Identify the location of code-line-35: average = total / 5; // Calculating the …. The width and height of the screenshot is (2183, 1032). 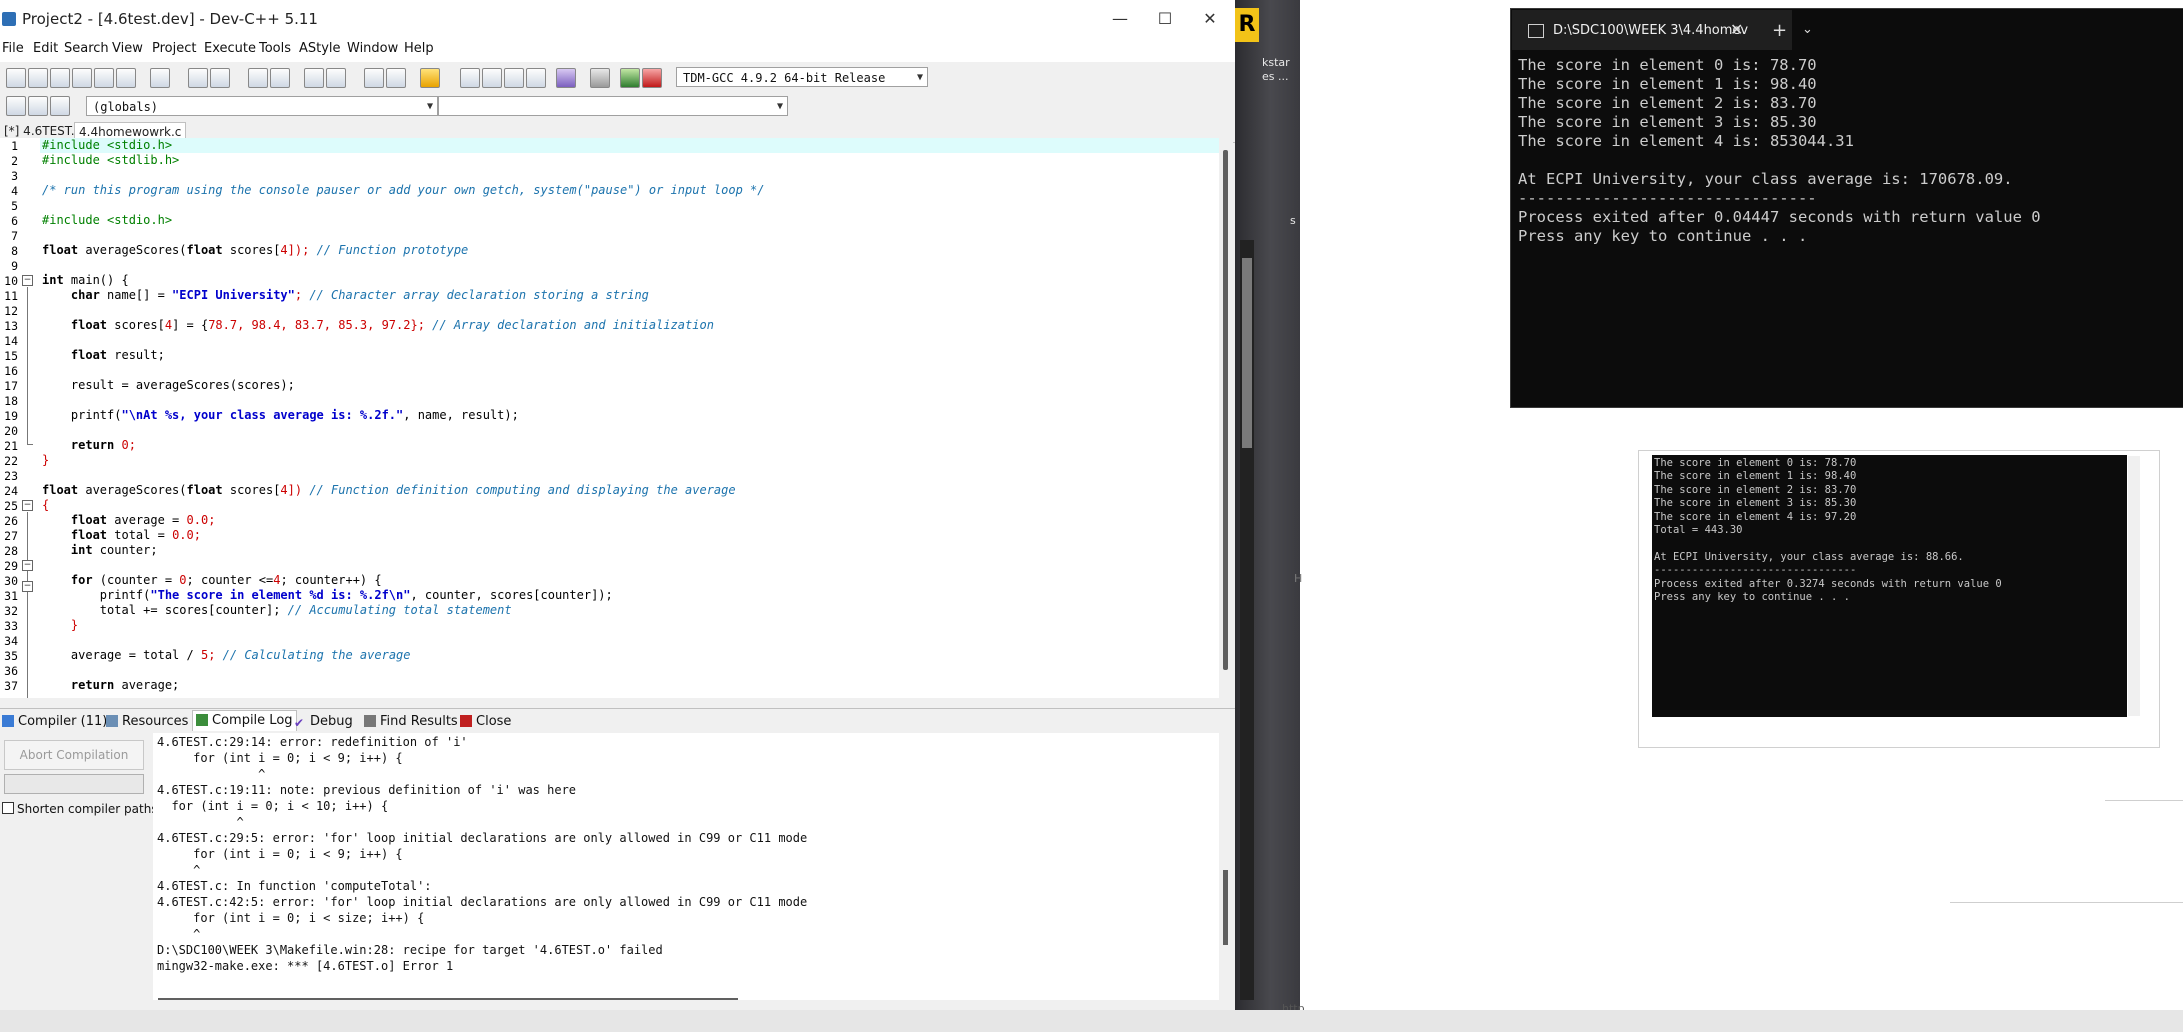
(226, 655).